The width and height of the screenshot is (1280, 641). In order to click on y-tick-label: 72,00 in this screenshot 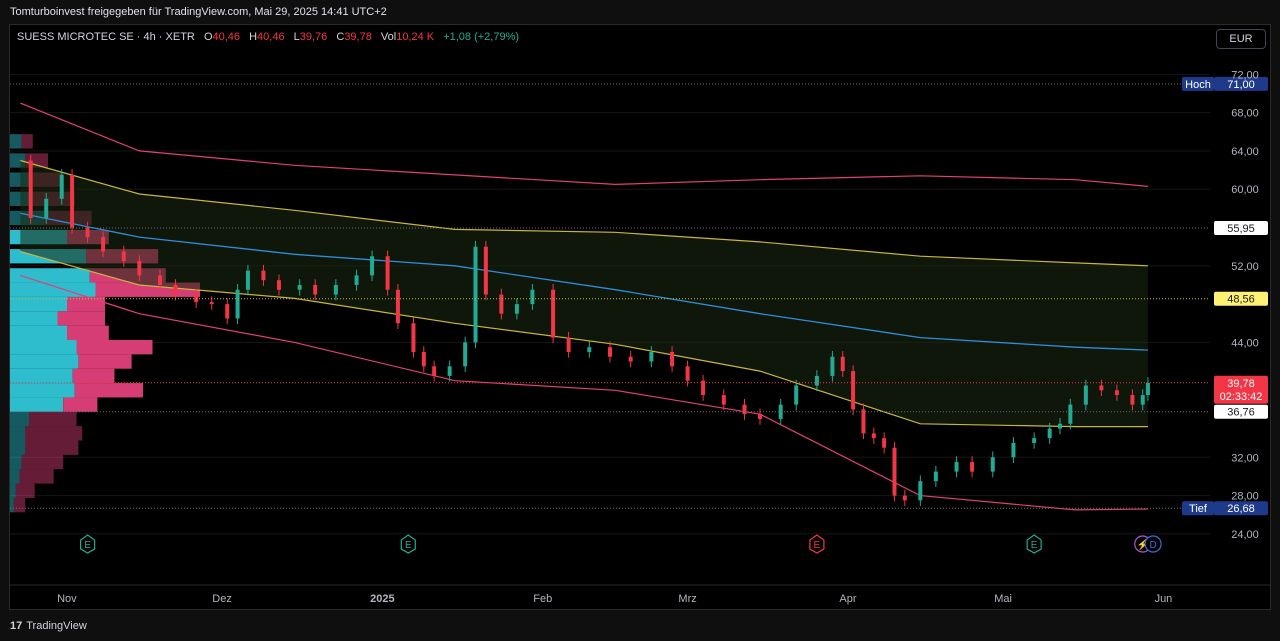, I will do `click(1245, 75)`.